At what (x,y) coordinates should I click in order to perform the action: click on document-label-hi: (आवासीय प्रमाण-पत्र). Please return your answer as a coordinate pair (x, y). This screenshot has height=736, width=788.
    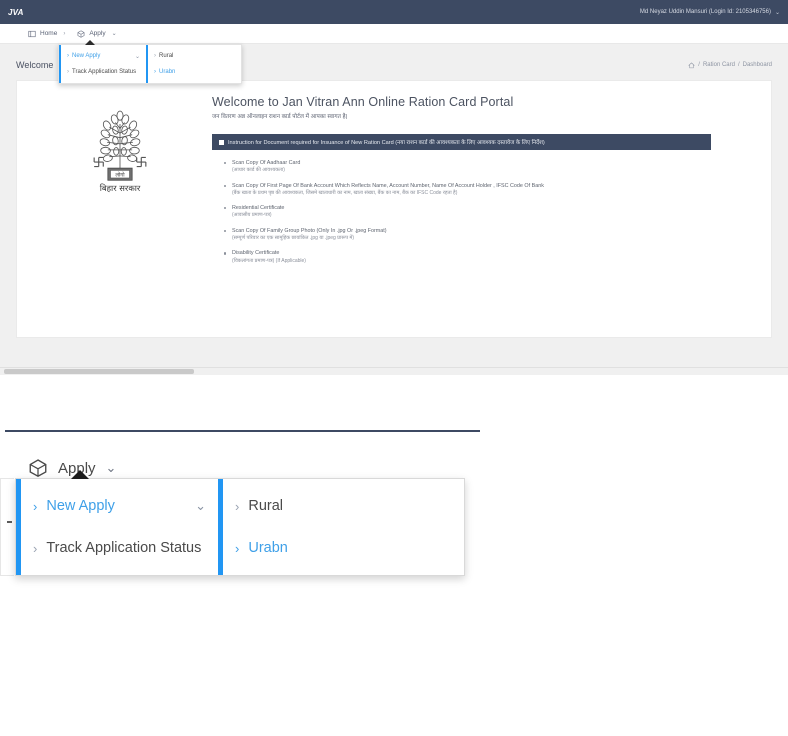
    Looking at the image, I should click on (252, 215).